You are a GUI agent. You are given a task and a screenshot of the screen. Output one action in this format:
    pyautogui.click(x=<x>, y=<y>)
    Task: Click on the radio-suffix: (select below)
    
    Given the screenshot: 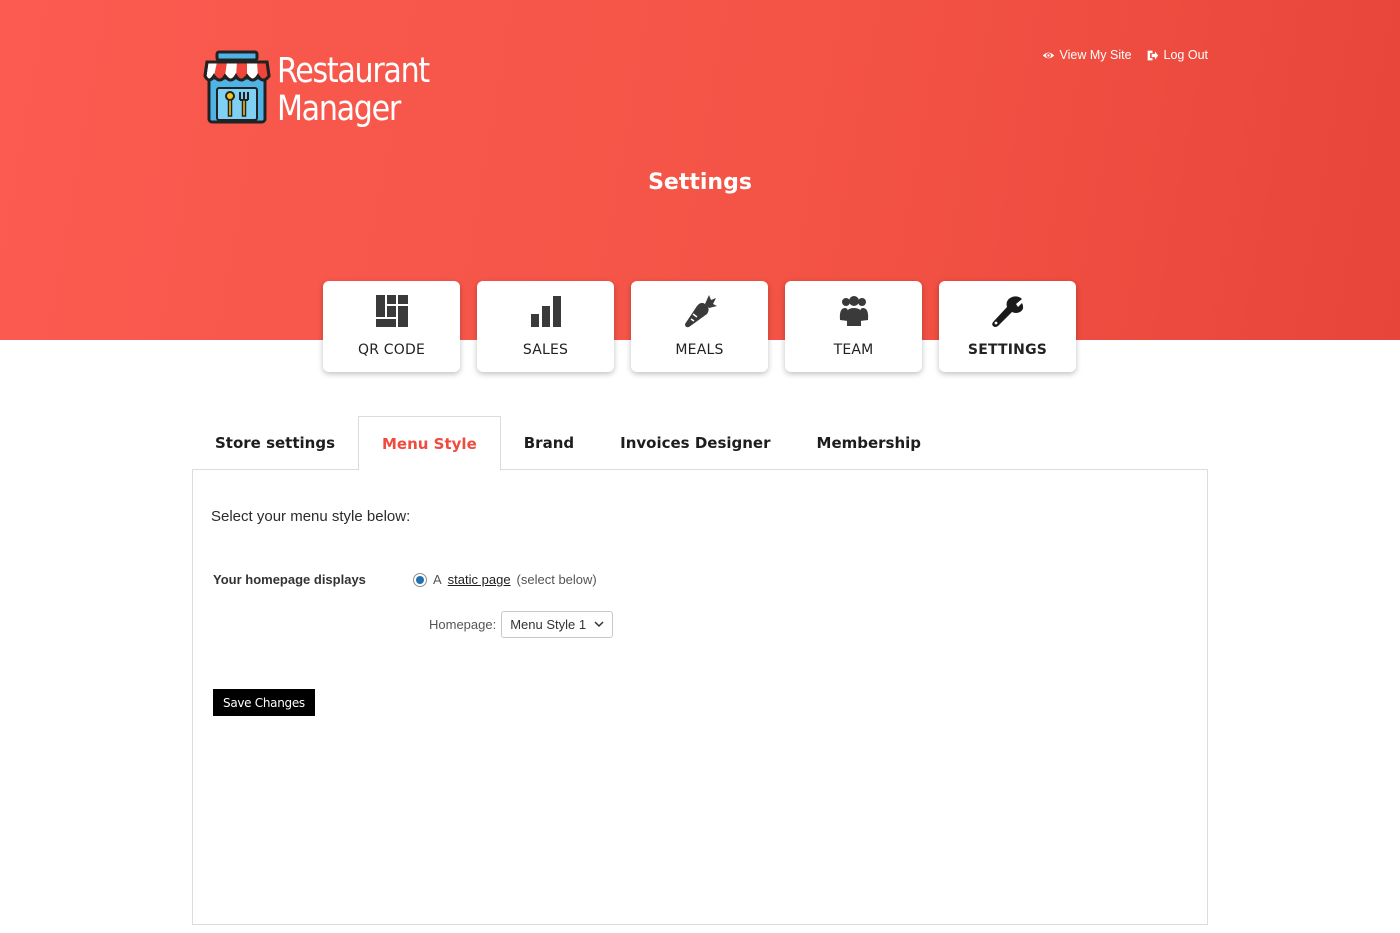 What is the action you would take?
    pyautogui.click(x=556, y=579)
    